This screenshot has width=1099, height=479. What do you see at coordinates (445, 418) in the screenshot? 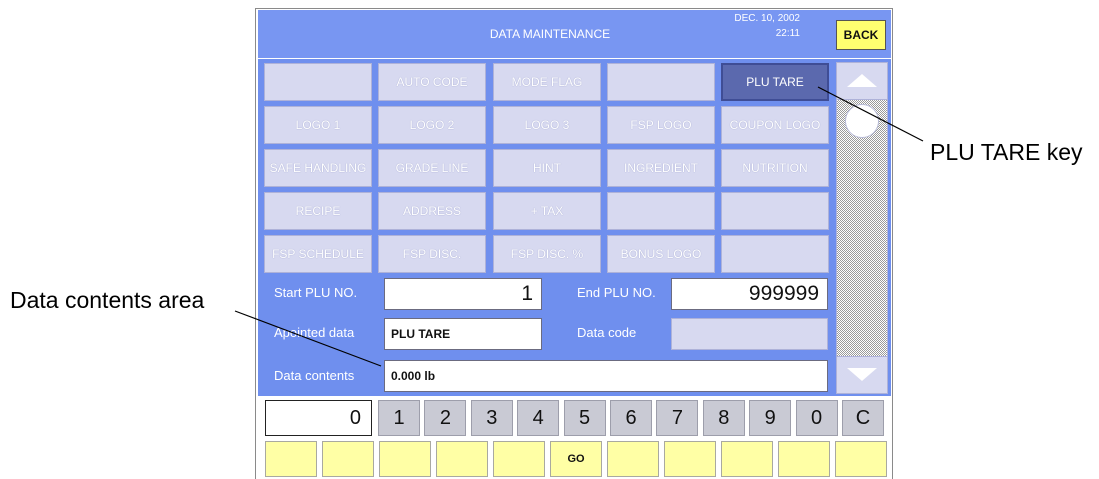
I see `keypad-key-2: 2` at bounding box center [445, 418].